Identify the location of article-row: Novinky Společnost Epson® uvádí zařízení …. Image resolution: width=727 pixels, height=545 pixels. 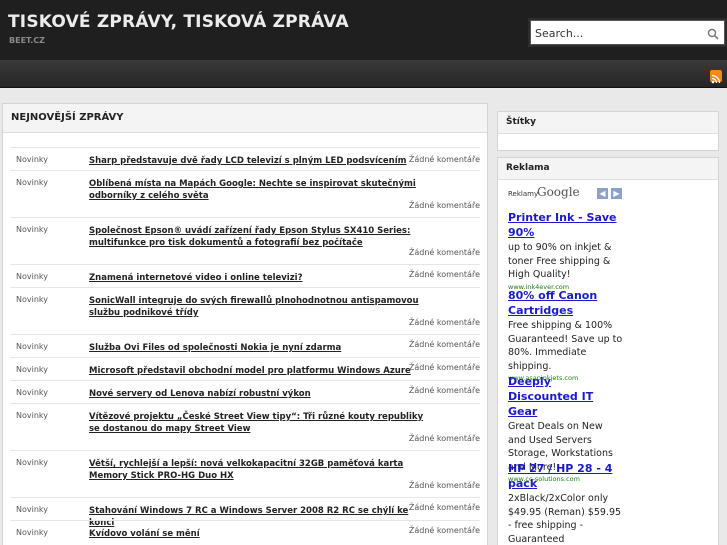
(245, 240).